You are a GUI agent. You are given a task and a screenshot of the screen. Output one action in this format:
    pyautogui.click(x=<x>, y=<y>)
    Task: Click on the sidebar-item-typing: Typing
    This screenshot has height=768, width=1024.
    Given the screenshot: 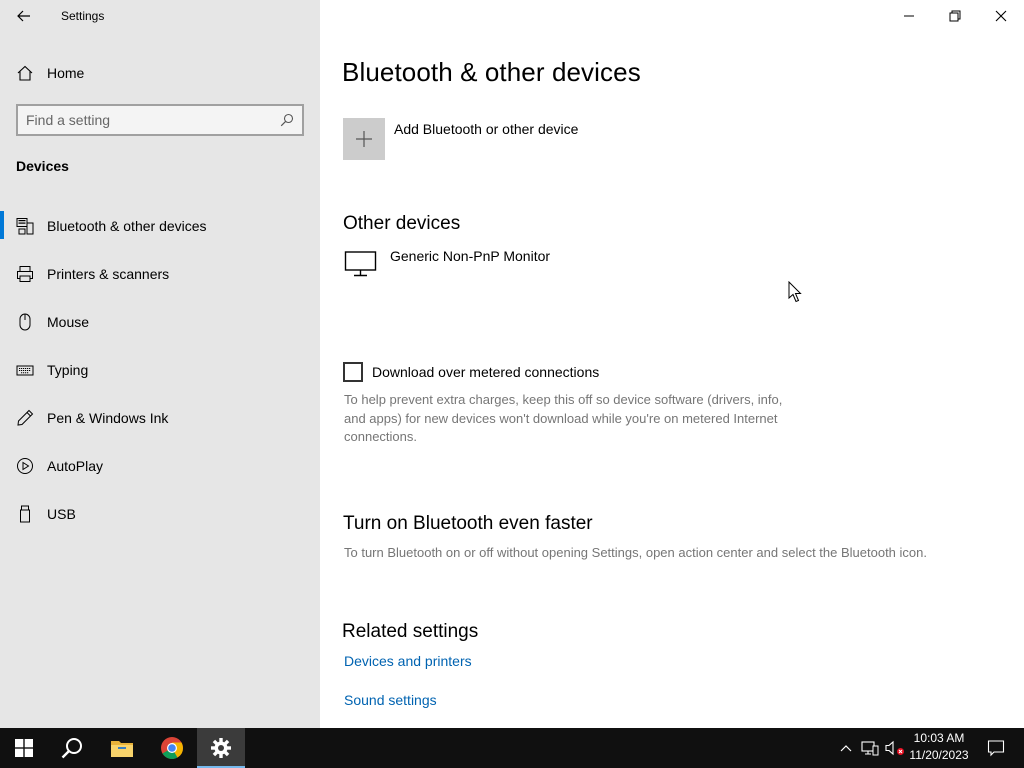 What is the action you would take?
    pyautogui.click(x=160, y=377)
    